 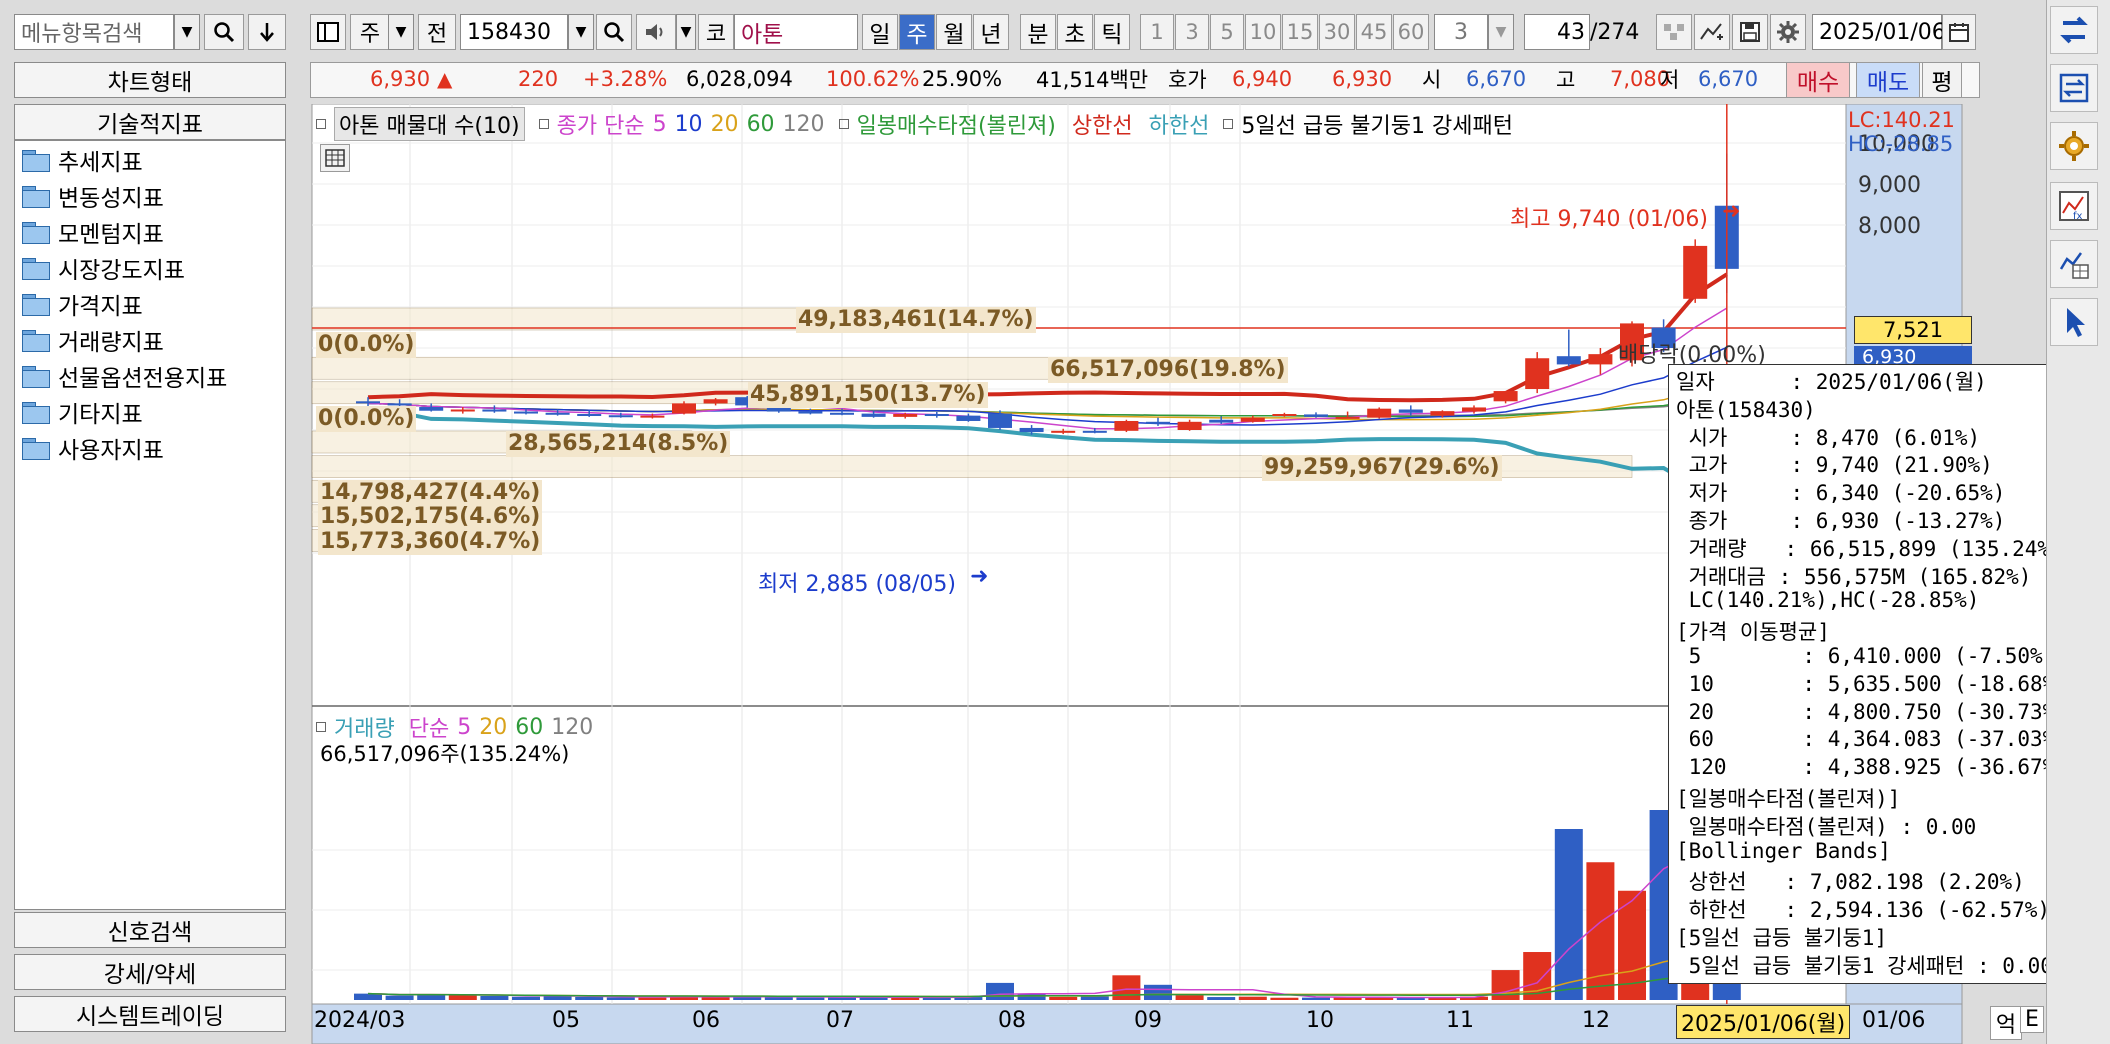 What do you see at coordinates (916, 320) in the screenshot?
I see `volume-profile-label: 49,183,461(14.7%)` at bounding box center [916, 320].